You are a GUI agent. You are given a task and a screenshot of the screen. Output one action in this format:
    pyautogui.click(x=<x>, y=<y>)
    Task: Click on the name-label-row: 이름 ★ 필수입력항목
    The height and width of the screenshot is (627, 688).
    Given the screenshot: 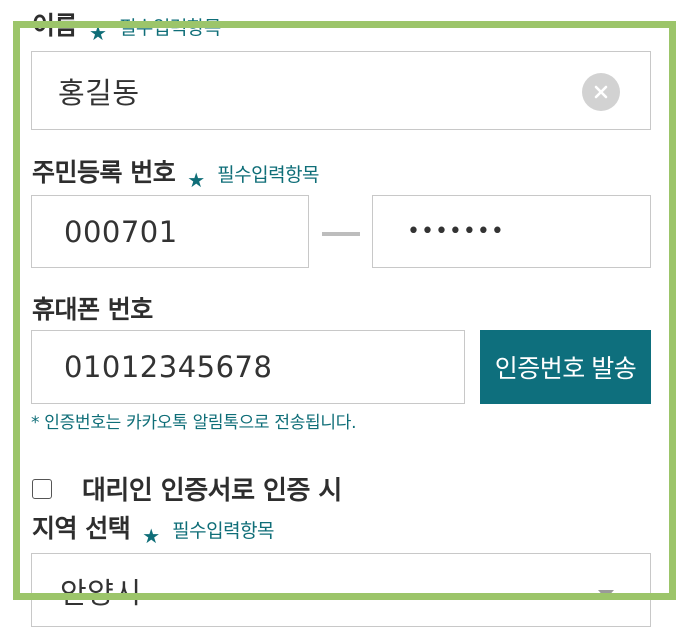 What is the action you would take?
    pyautogui.click(x=126, y=25)
    